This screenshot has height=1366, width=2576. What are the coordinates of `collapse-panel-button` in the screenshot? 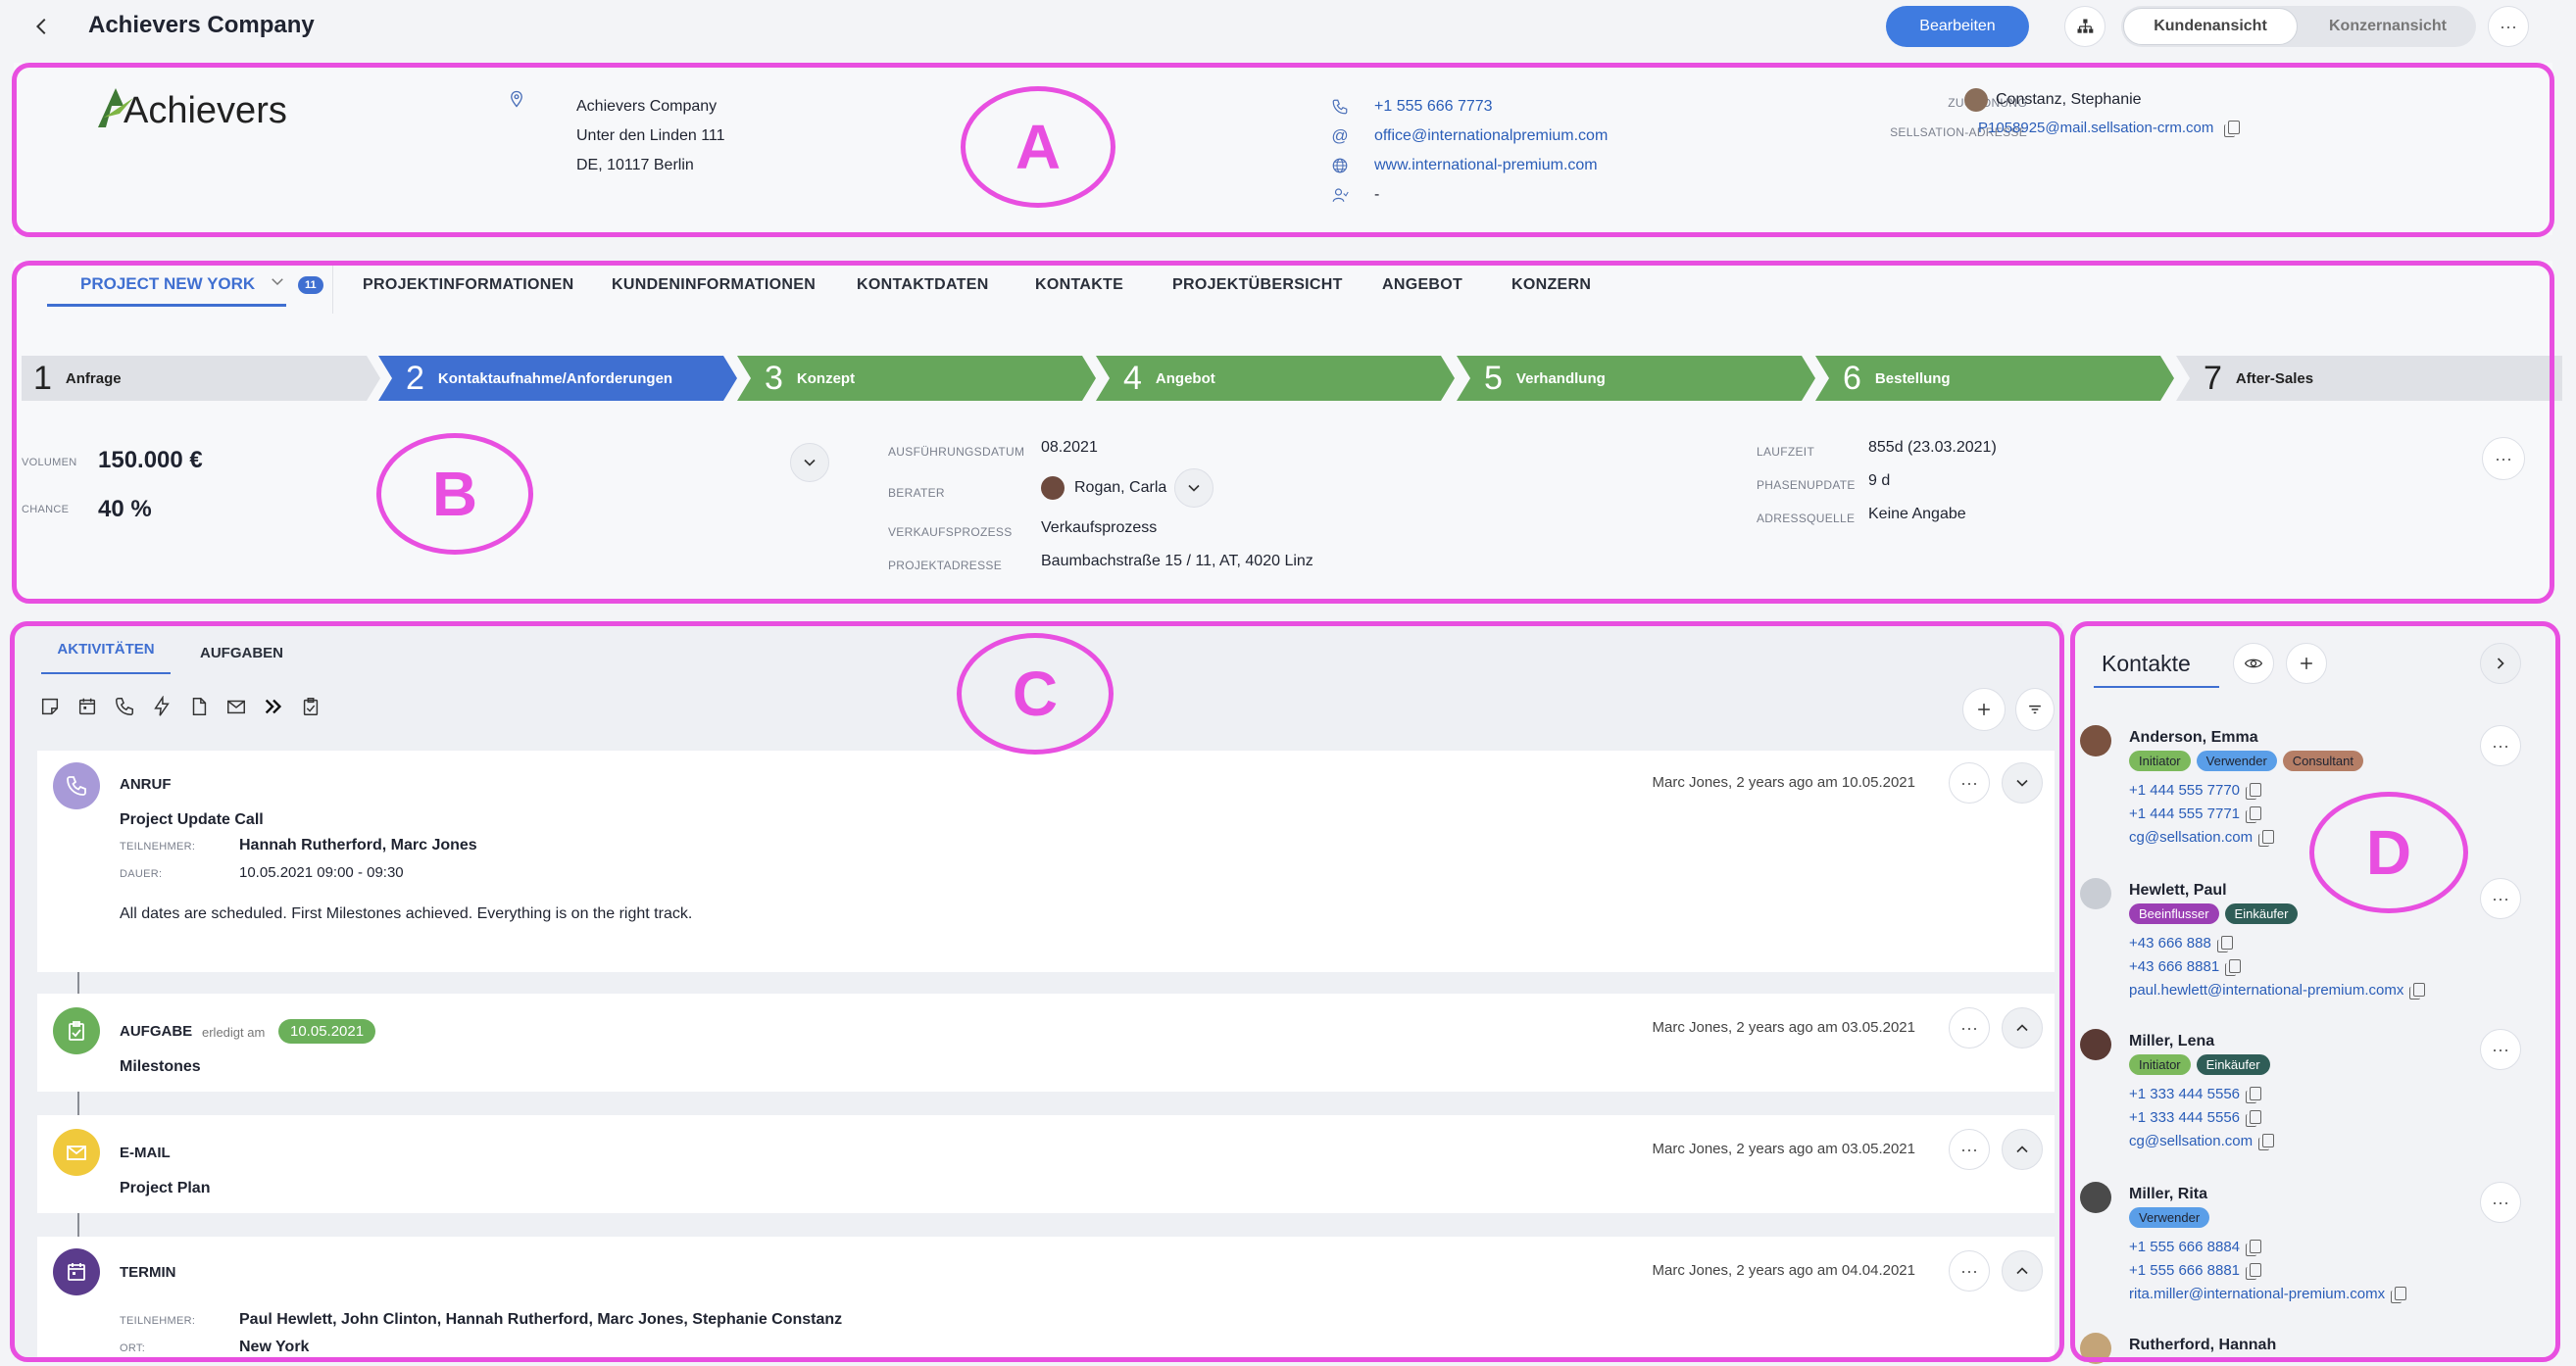 It's located at (2500, 663).